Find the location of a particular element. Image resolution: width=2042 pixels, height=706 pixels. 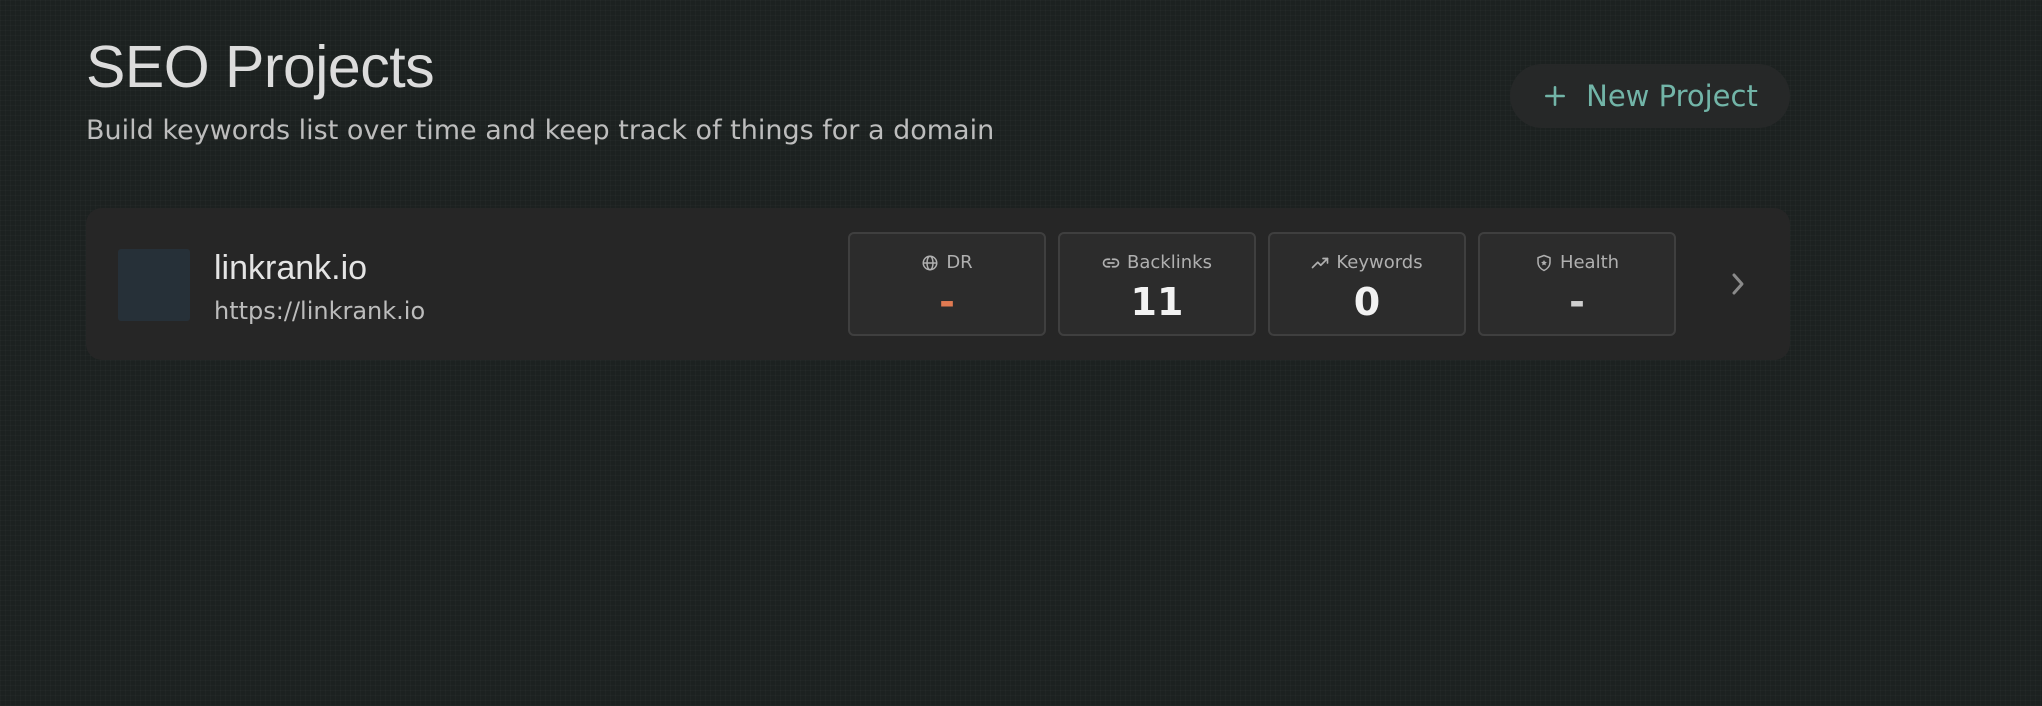

stat-dr: DR - is located at coordinates (947, 284).